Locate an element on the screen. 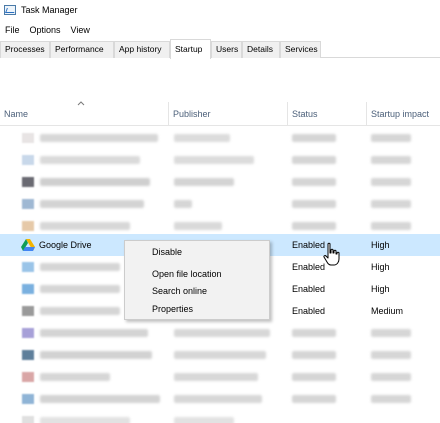 This screenshot has width=440, height=423. tab-performance: Performance is located at coordinates (82, 49).